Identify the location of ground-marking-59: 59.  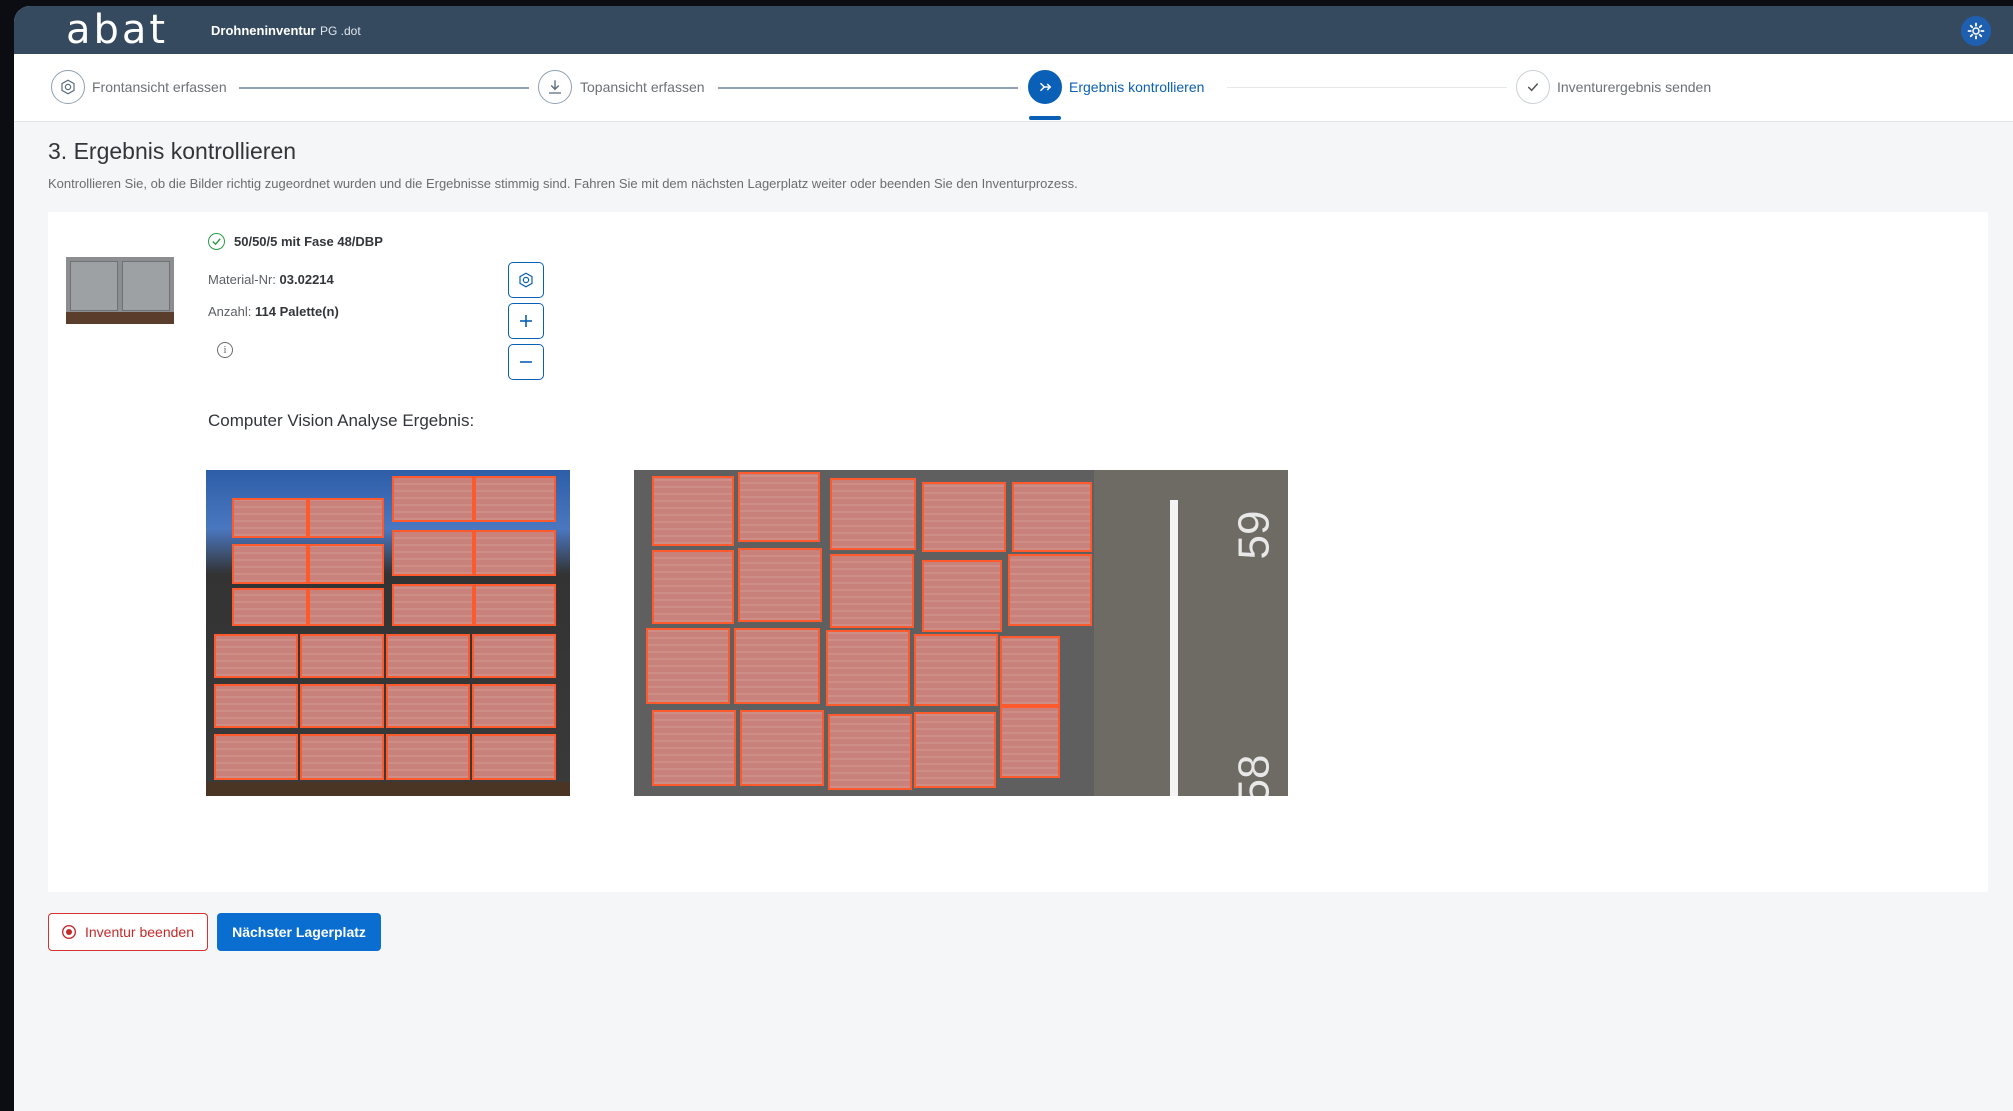
(1254, 535).